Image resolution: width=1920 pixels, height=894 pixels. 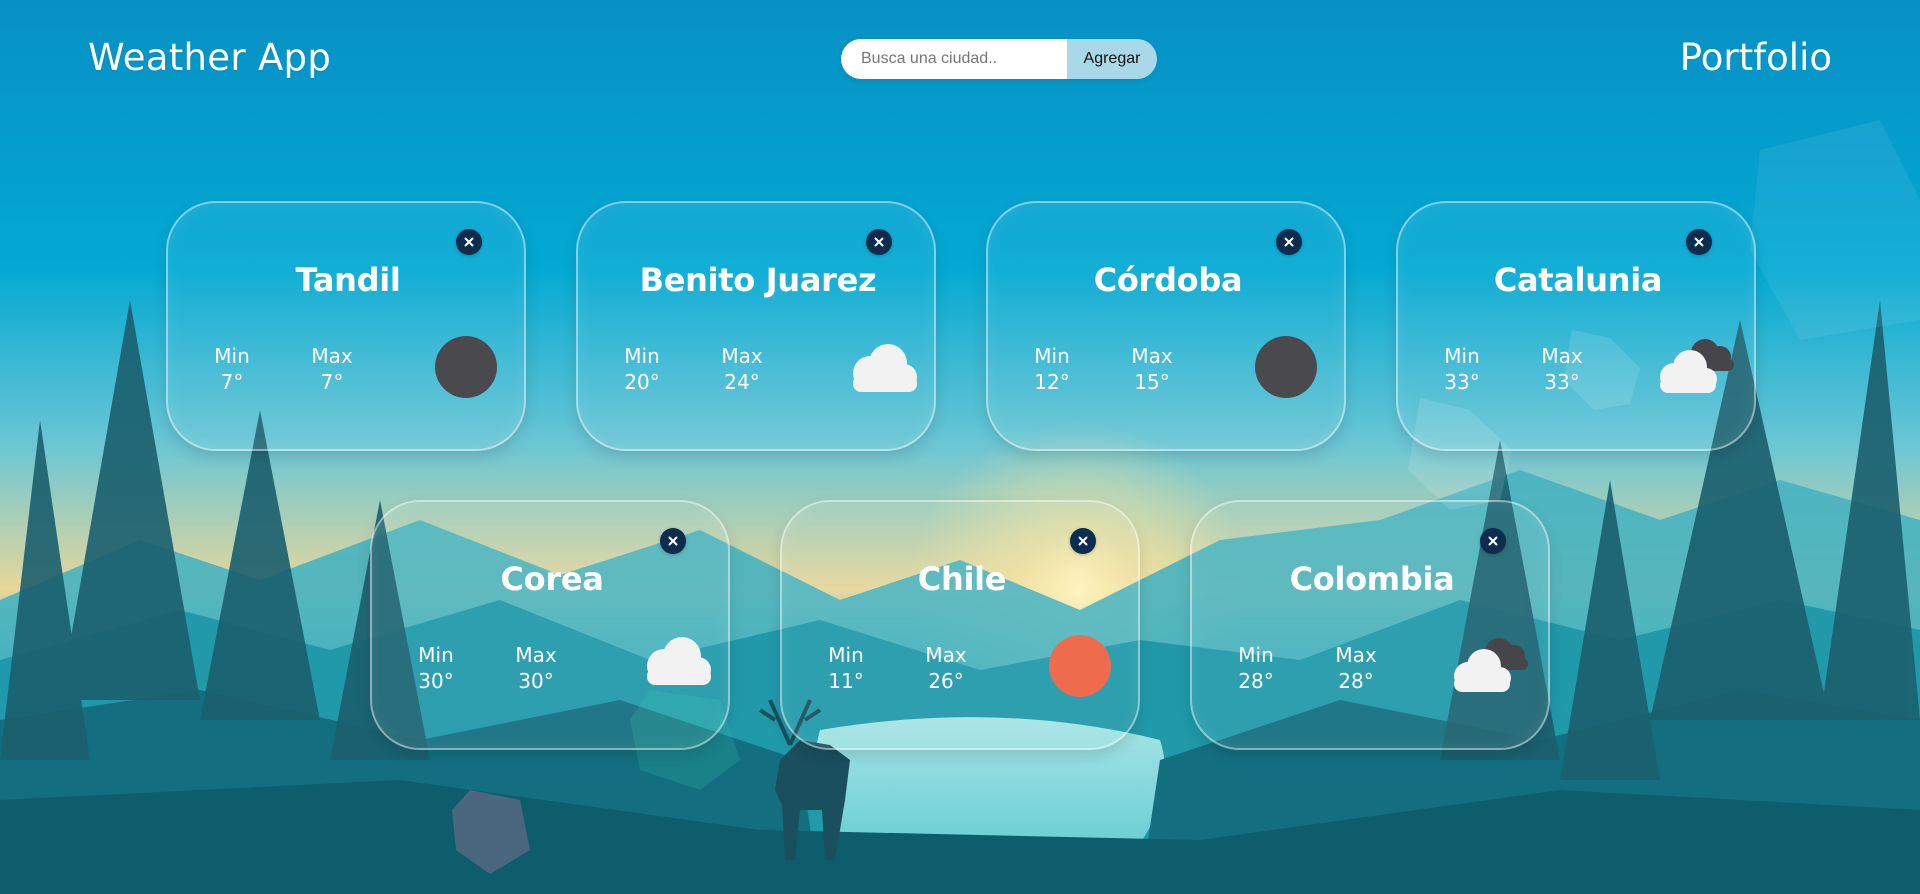 What do you see at coordinates (946, 681) in the screenshot?
I see `max-value: 26°` at bounding box center [946, 681].